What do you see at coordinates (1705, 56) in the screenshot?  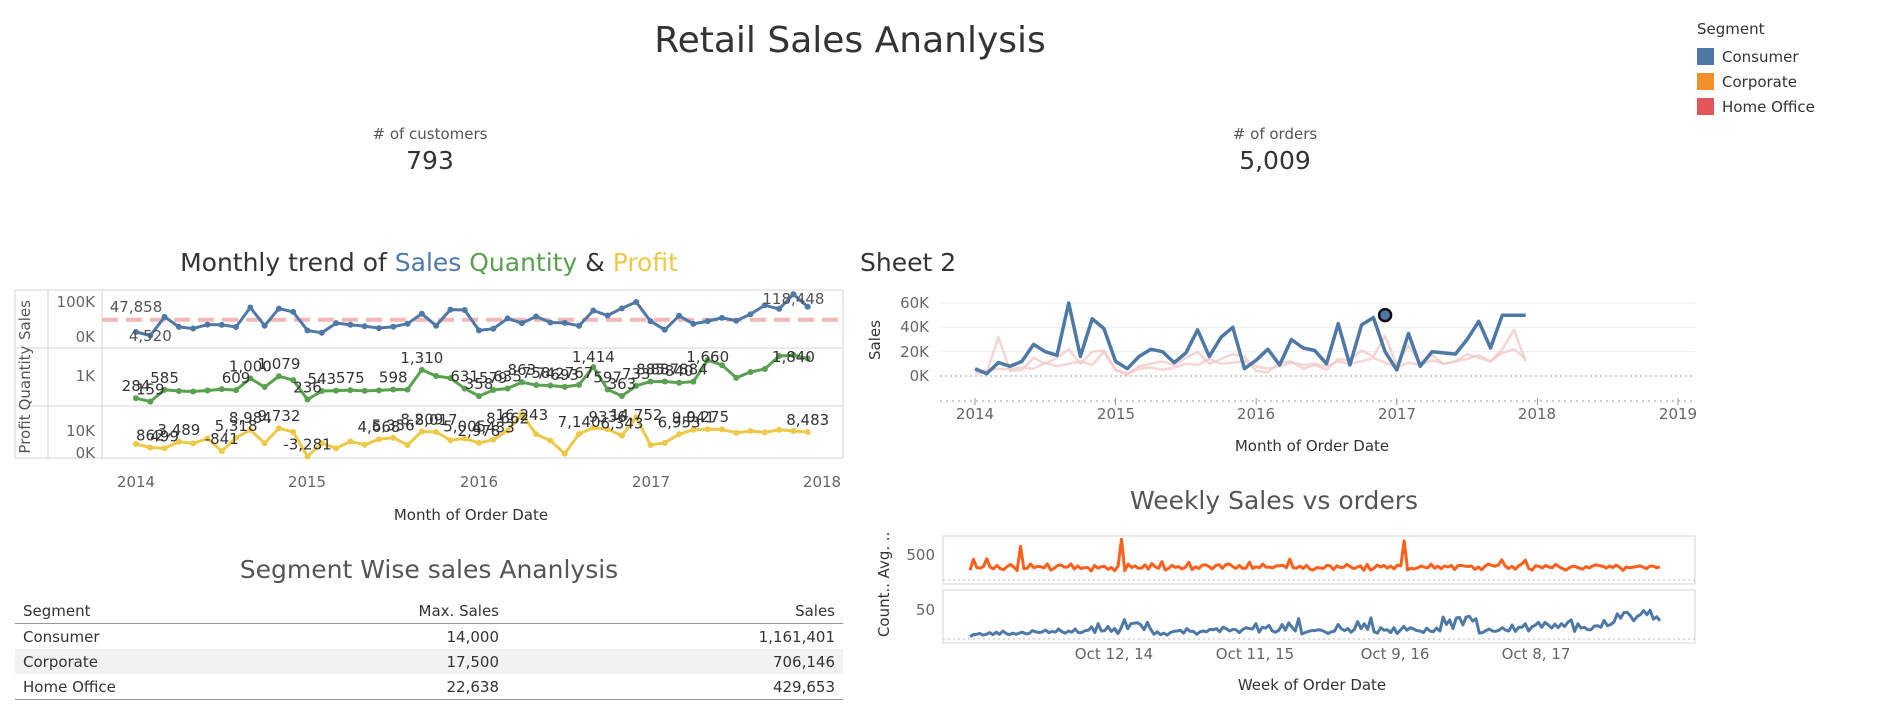 I see `legend-swatch-consumer` at bounding box center [1705, 56].